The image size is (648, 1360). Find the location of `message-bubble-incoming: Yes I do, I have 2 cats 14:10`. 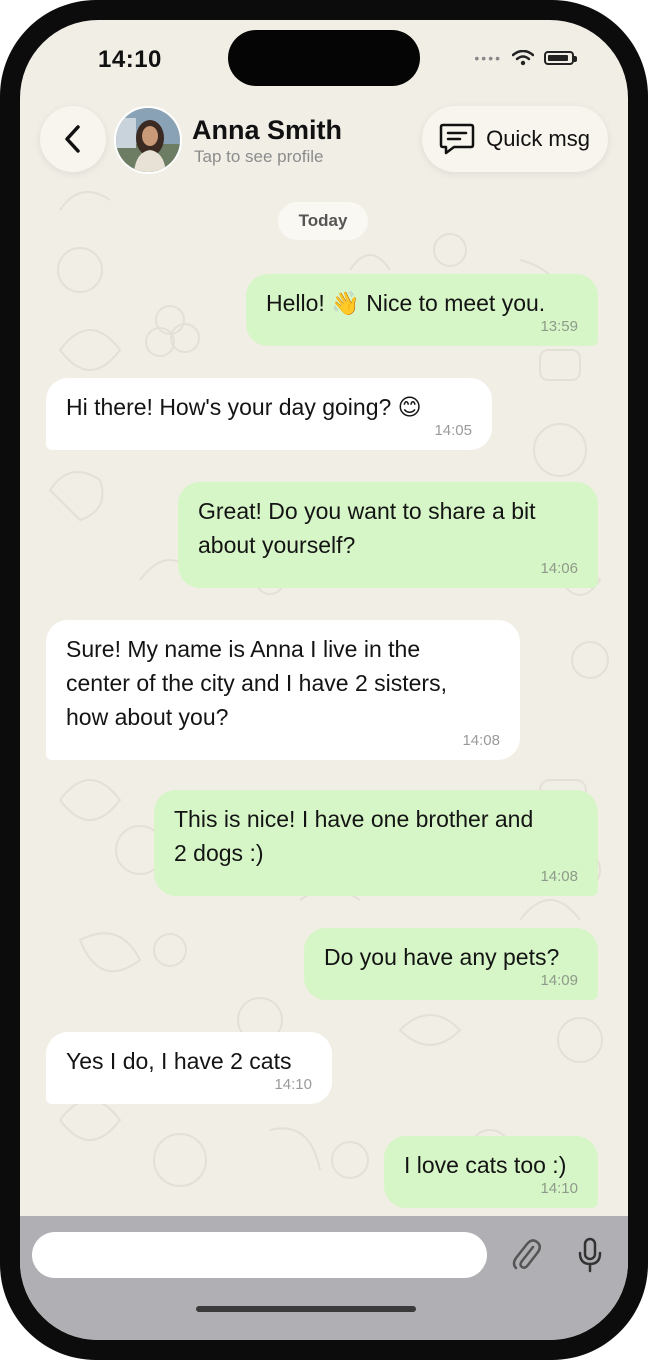

message-bubble-incoming: Yes I do, I have 2 cats 14:10 is located at coordinates (189, 1068).